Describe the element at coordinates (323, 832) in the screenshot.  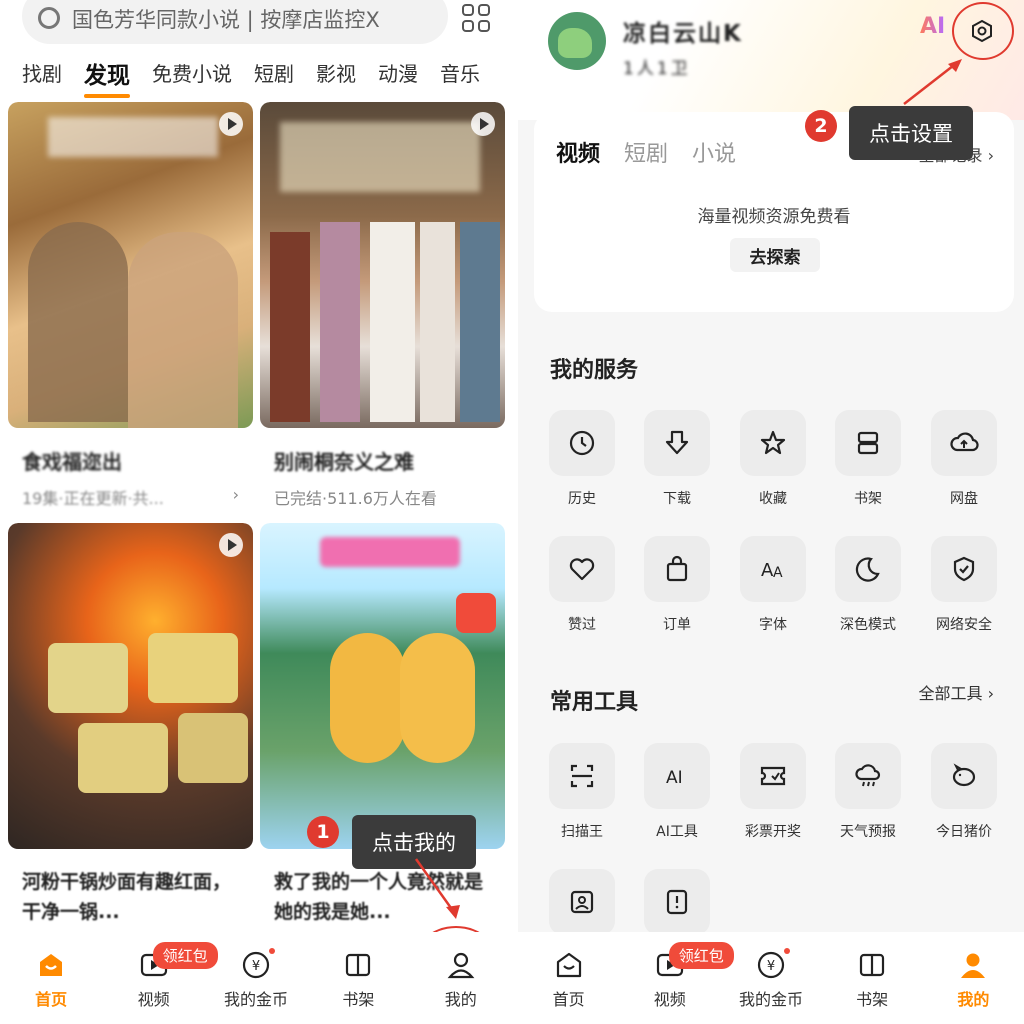
I see `step-number-badge: 1` at that location.